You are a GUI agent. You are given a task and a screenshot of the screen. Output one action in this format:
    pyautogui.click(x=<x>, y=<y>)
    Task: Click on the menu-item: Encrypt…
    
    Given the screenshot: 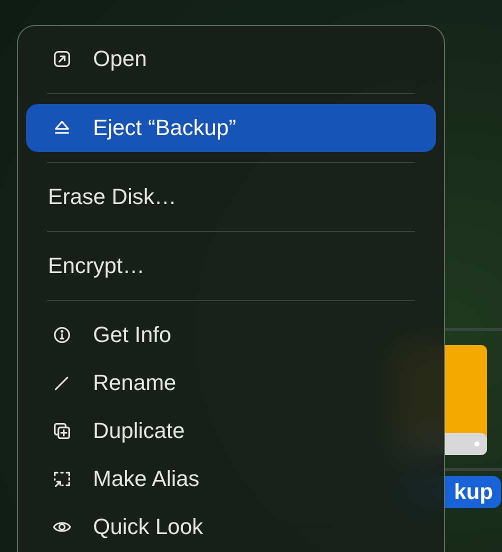 What is the action you would take?
    pyautogui.click(x=231, y=266)
    